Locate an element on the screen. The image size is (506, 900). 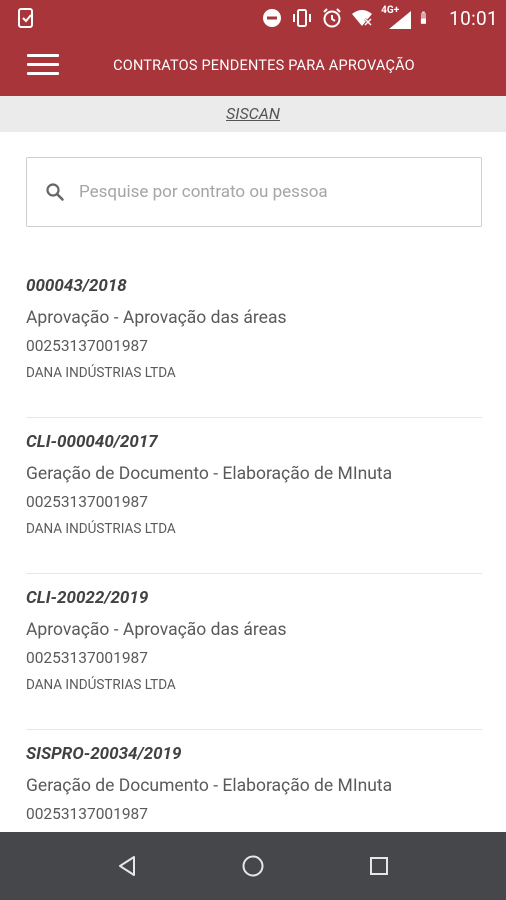
search-box is located at coordinates (254, 192).